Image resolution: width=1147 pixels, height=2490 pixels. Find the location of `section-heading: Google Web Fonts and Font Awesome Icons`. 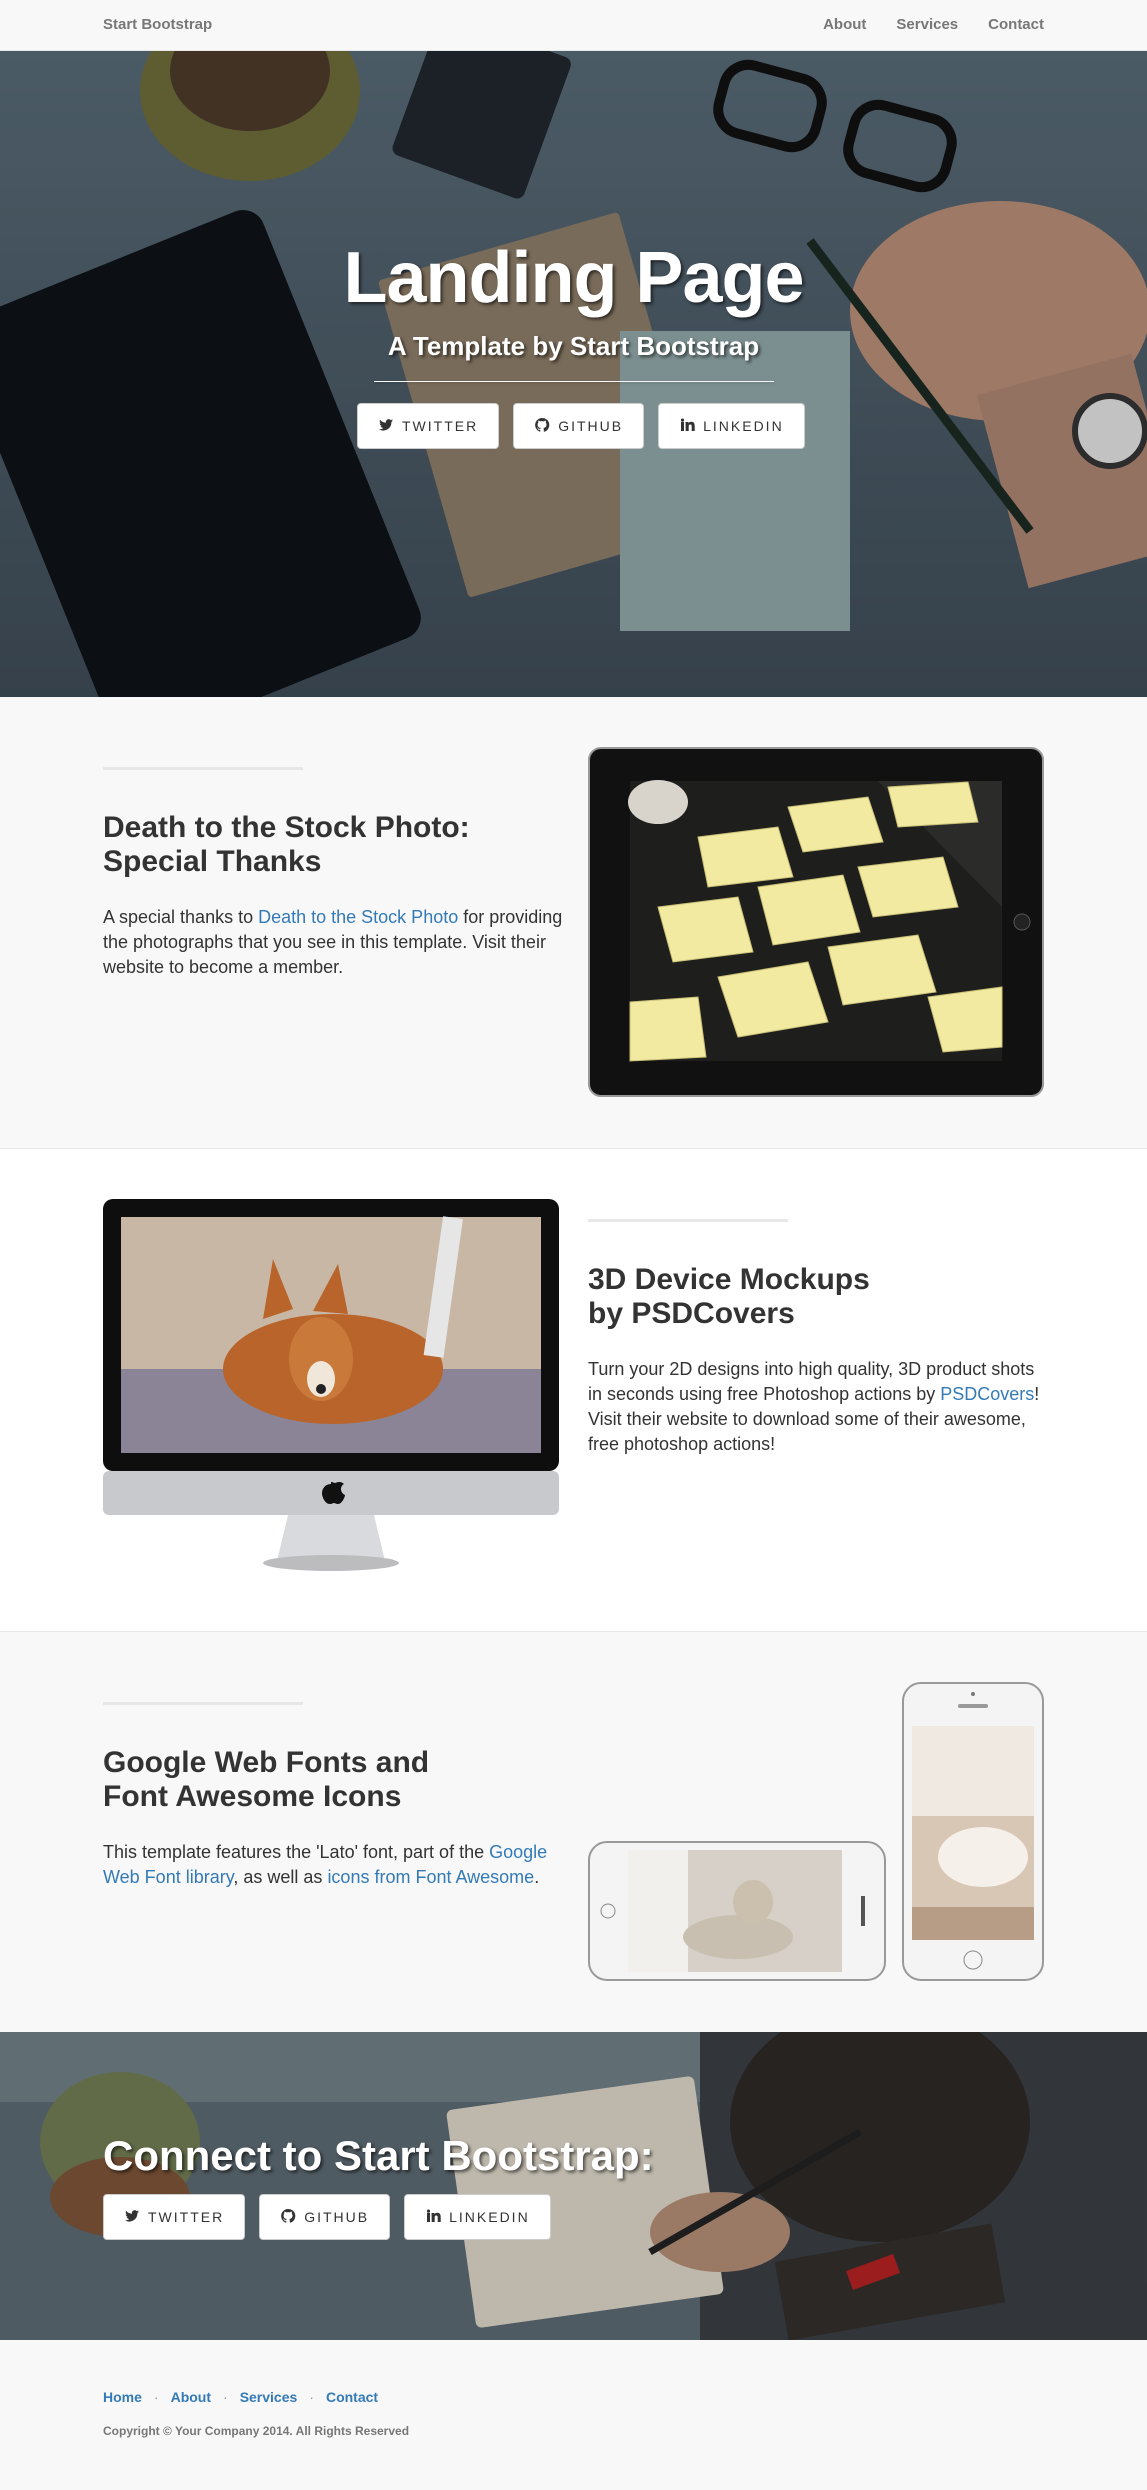

section-heading: Google Web Fonts and Font Awesome Icons is located at coordinates (266, 1780).